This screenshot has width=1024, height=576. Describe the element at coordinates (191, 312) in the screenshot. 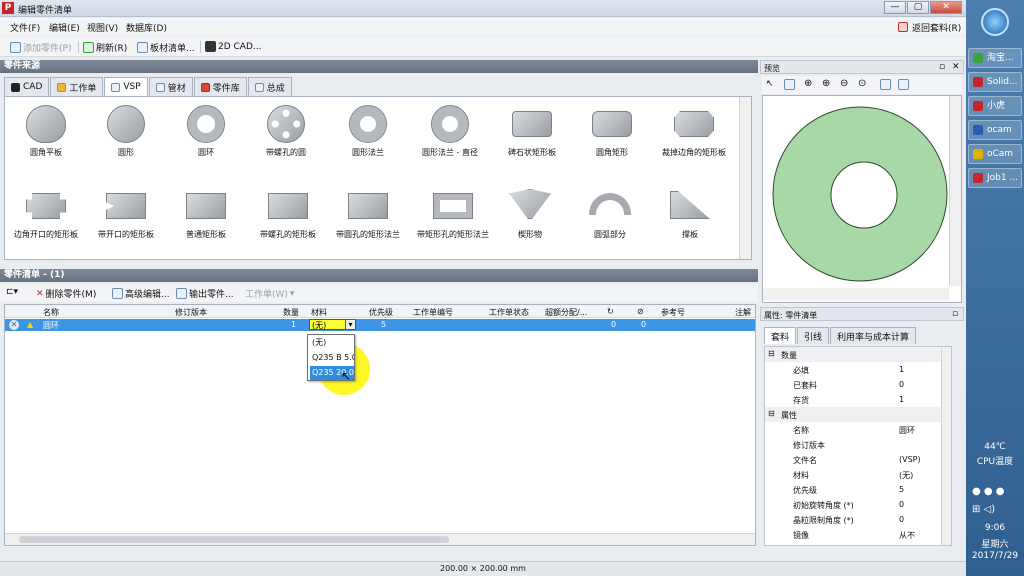

I see `col-revision: 修订版本` at that location.